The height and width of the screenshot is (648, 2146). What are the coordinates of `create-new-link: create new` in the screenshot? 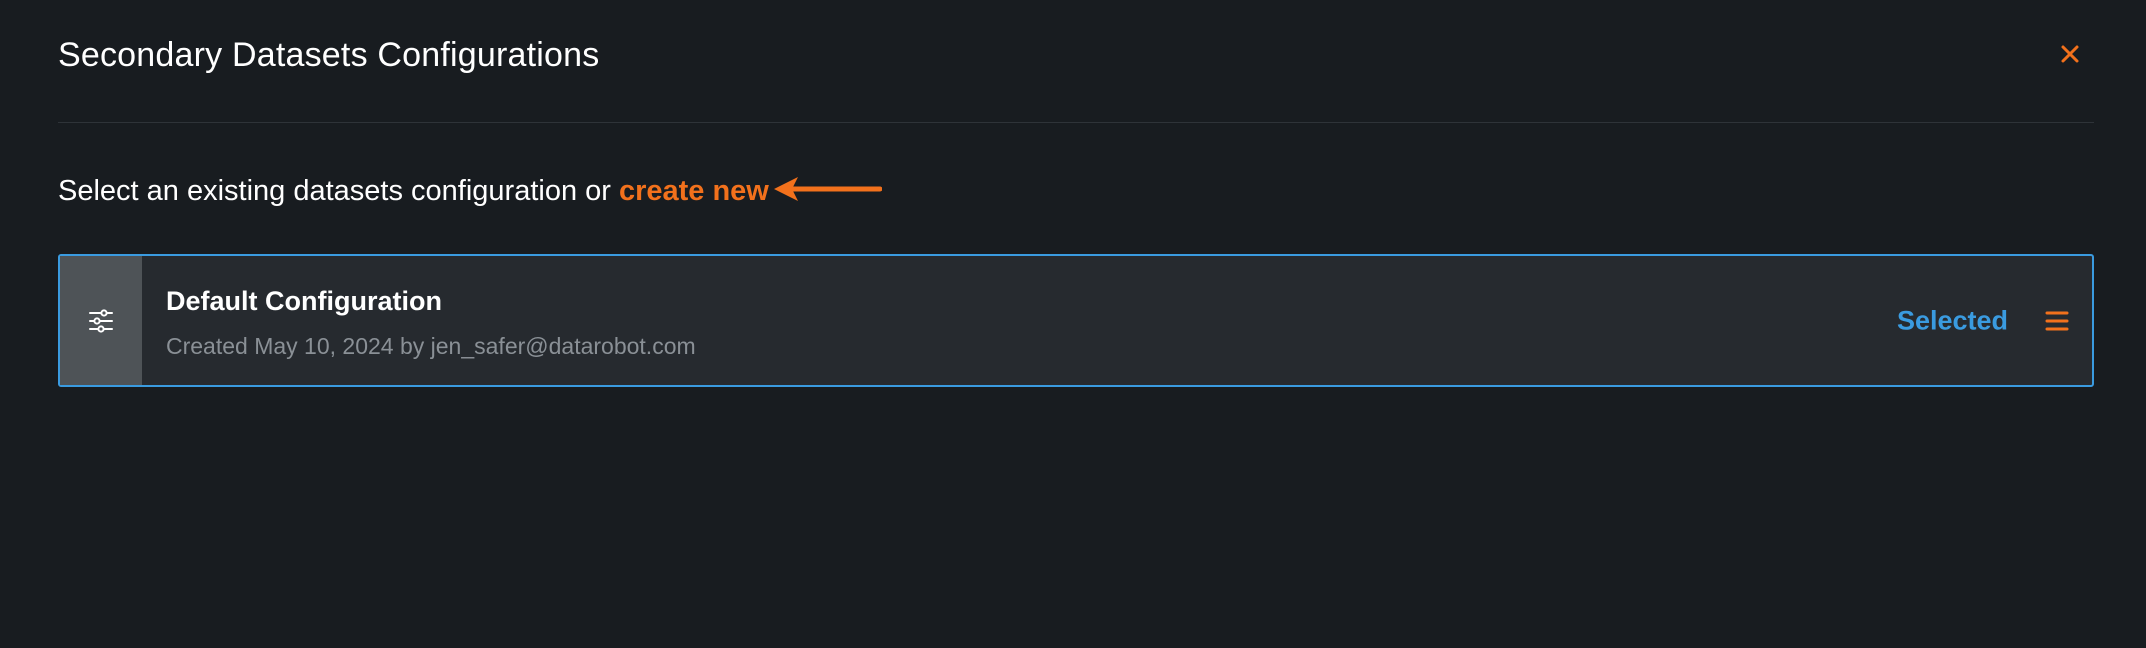 It's located at (694, 191).